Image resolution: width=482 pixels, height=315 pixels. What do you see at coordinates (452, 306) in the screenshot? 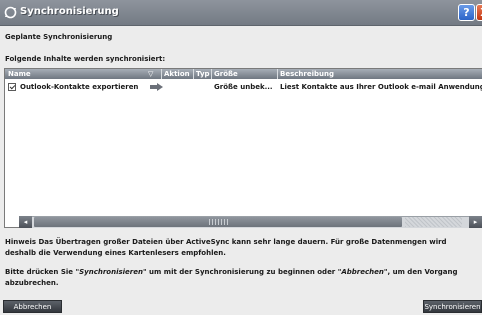
I see `synchronize-button: Synchronisieren` at bounding box center [452, 306].